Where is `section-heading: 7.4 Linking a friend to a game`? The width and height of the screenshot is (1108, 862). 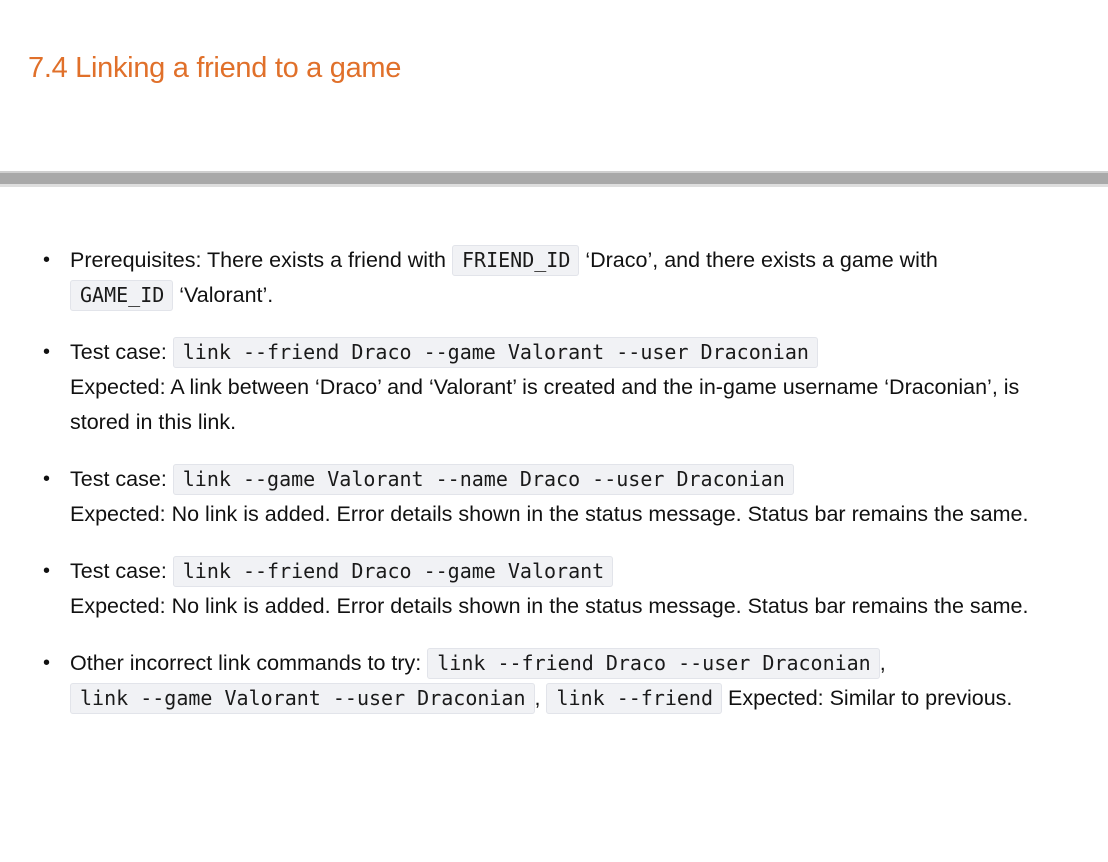 section-heading: 7.4 Linking a friend to a game is located at coordinates (215, 68).